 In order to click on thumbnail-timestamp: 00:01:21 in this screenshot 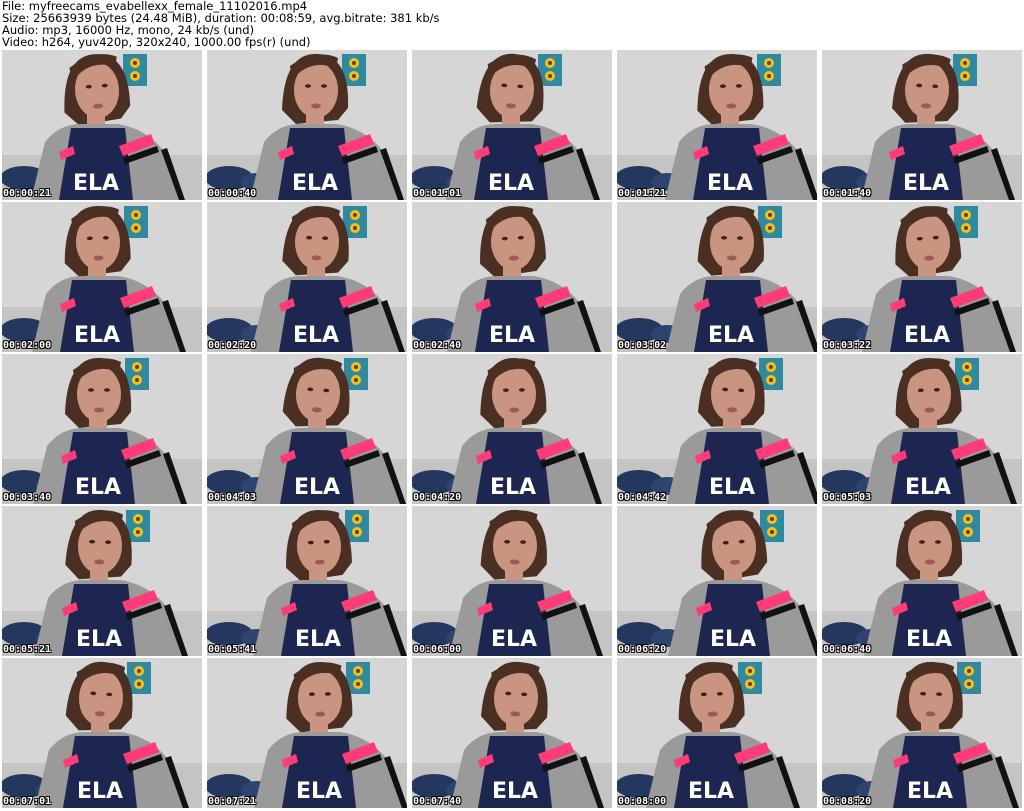, I will do `click(642, 193)`.